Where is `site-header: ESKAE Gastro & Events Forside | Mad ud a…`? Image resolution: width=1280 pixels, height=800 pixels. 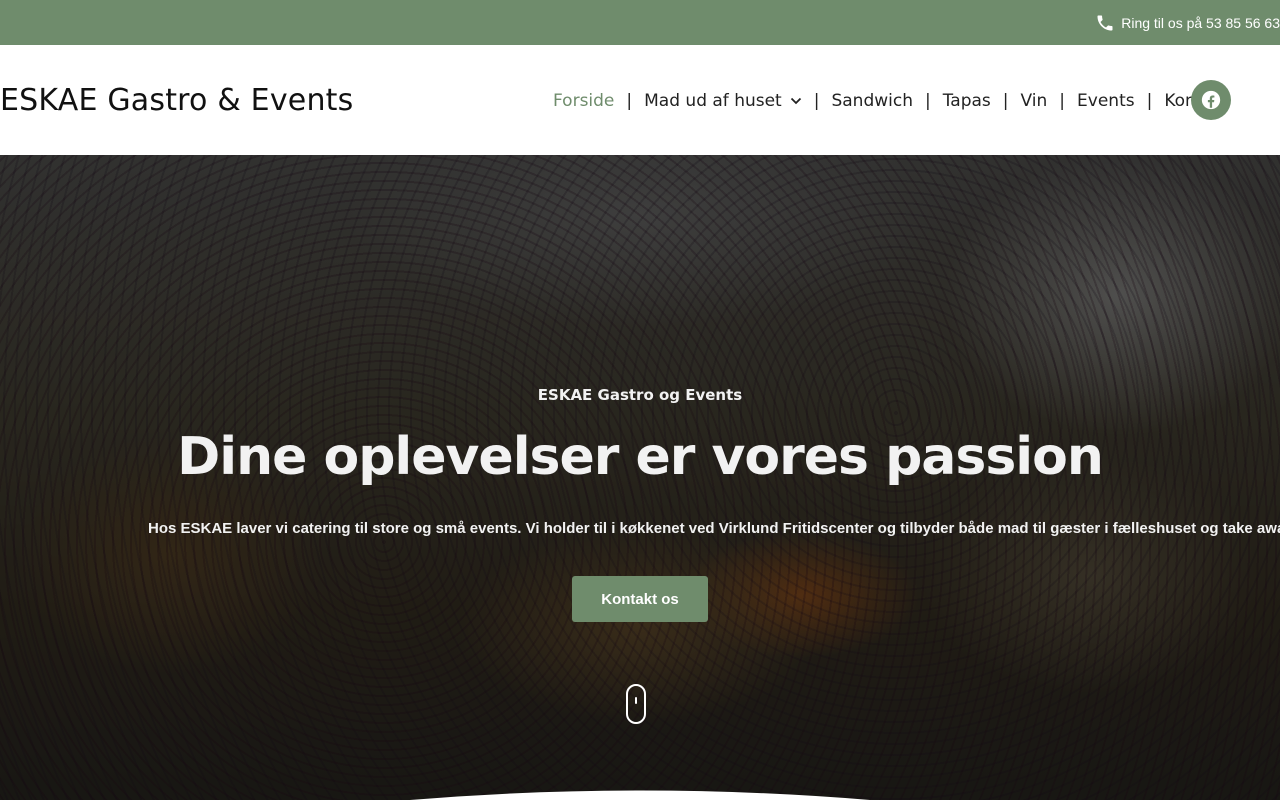 site-header: ESKAE Gastro & Events Forside | Mad ud a… is located at coordinates (640, 100).